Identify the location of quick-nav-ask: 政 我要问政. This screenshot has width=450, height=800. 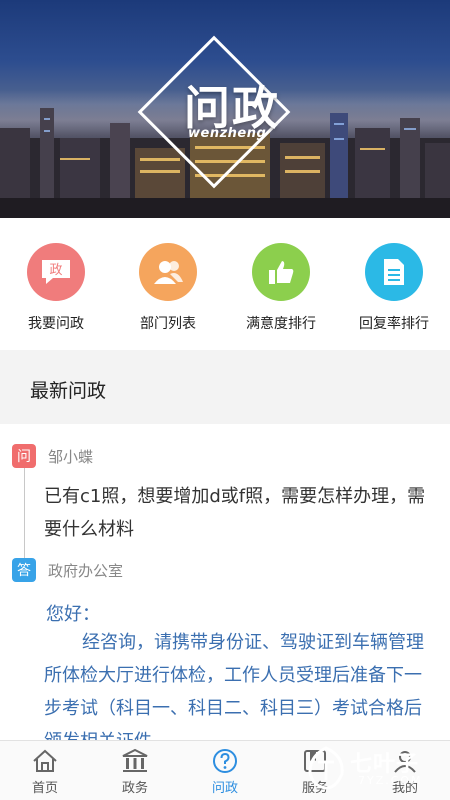
(56, 293).